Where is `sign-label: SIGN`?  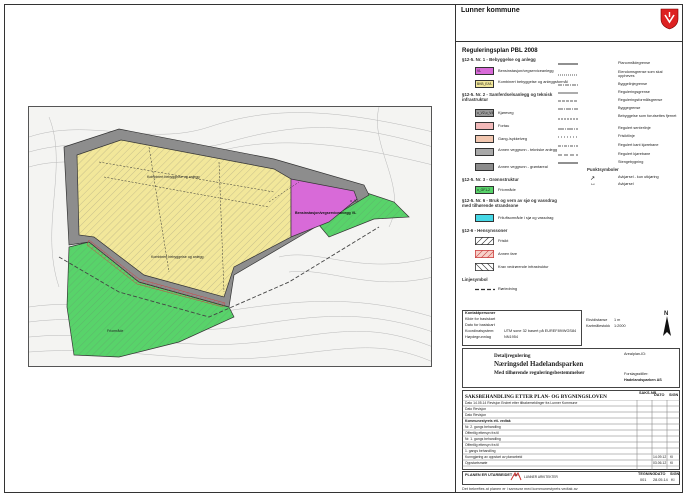 sign-label: SIGN is located at coordinates (675, 474).